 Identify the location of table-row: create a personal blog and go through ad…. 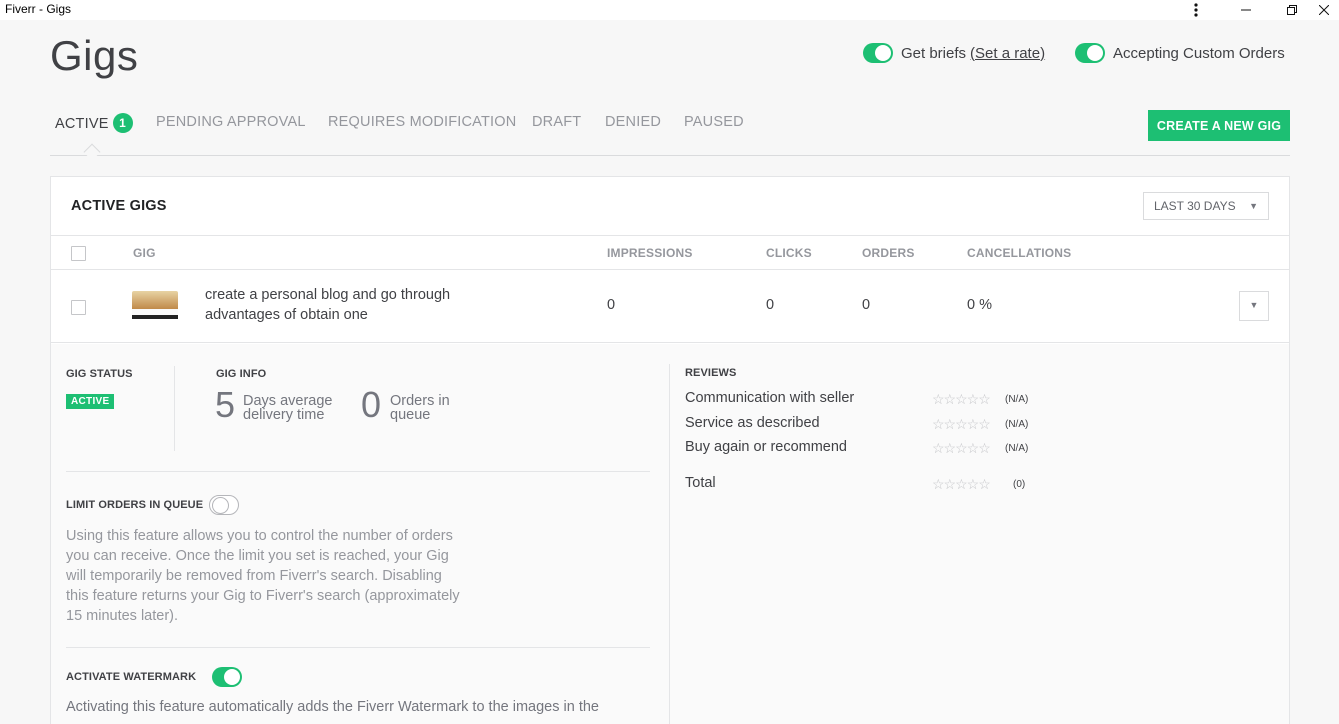
(670, 307).